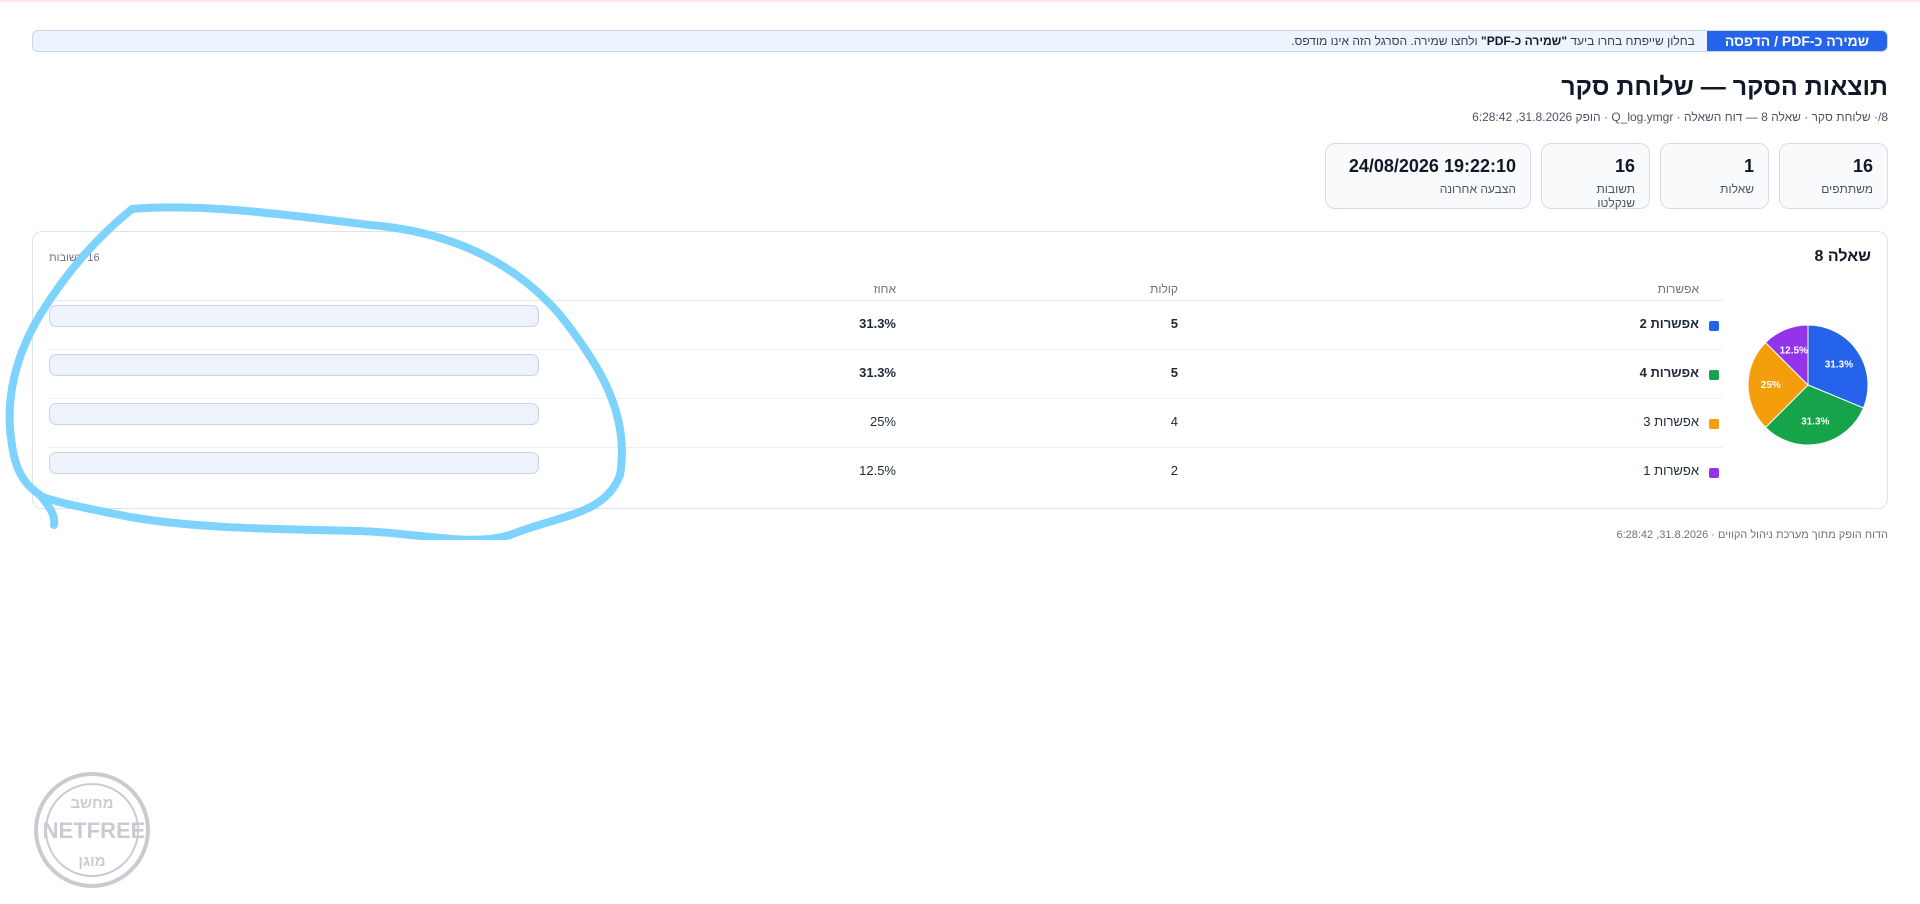 This screenshot has height=904, width=1920. I want to click on watermark-bottom: מוגן, so click(91, 861).